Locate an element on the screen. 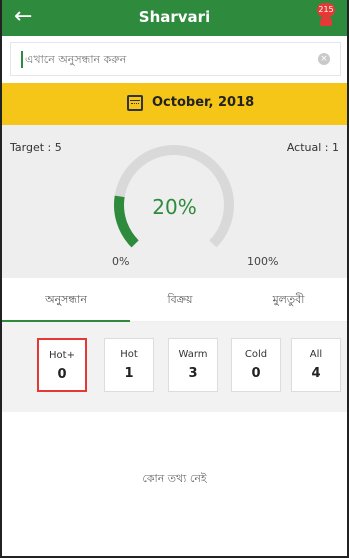 The image size is (349, 558). filter-label: Warm is located at coordinates (193, 354).